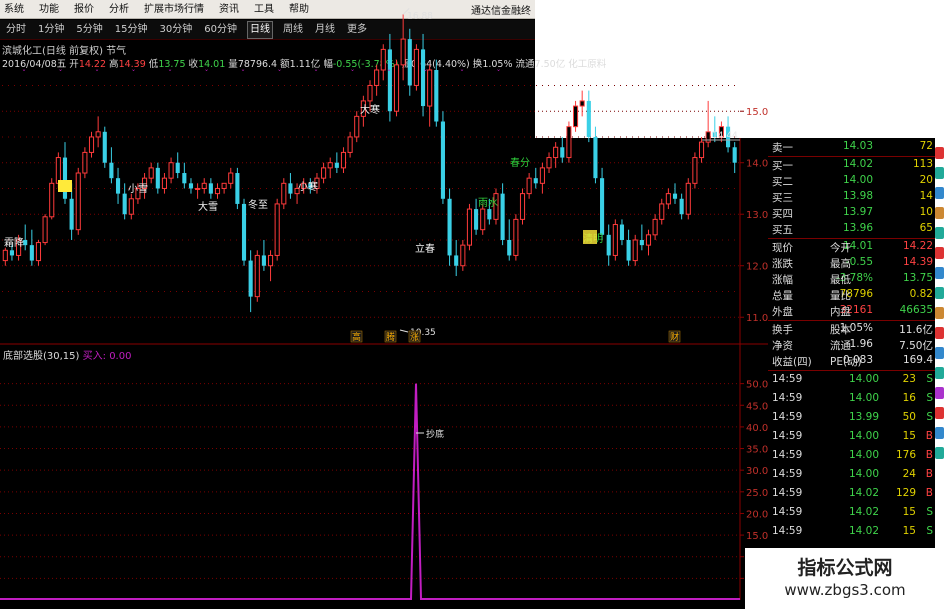 Image resolution: width=945 pixels, height=609 pixels. Describe the element at coordinates (857, 146) in the screenshot. I see `level-price: 14.03` at that location.